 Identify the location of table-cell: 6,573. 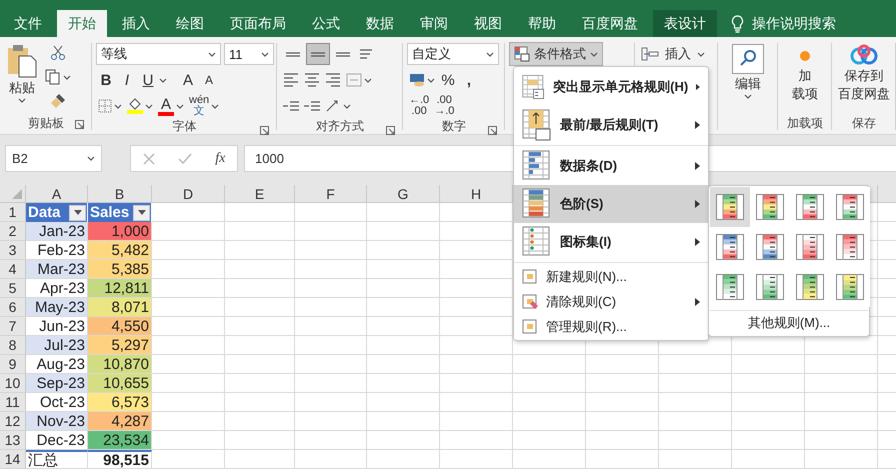
(120, 402).